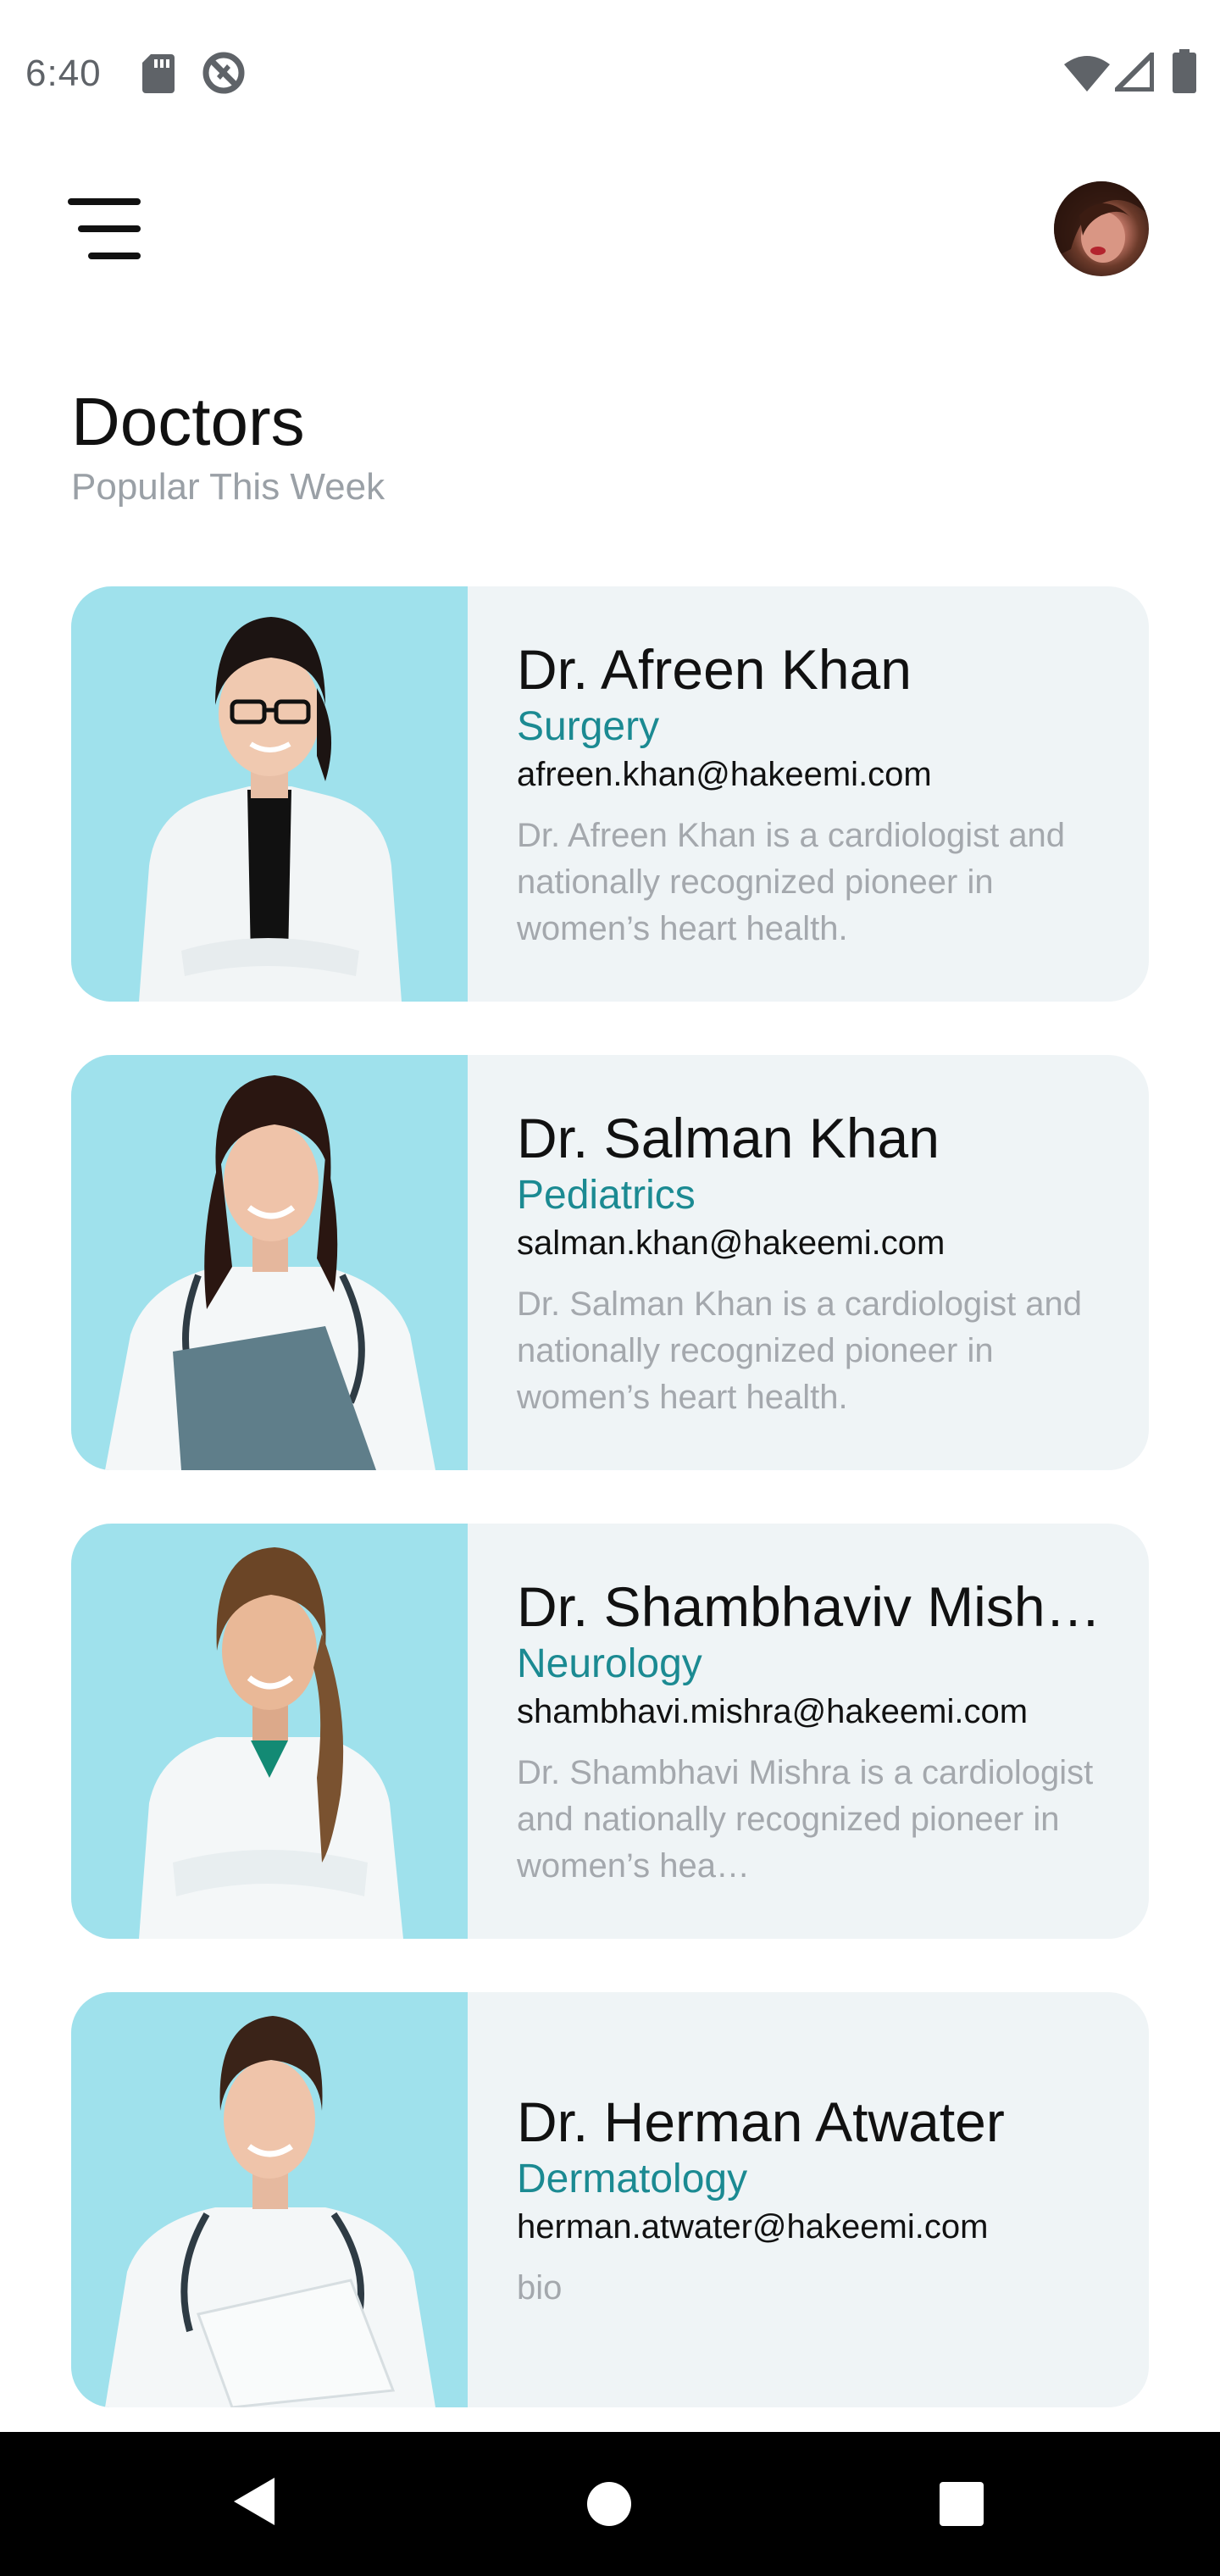  I want to click on menu-button, so click(107, 227).